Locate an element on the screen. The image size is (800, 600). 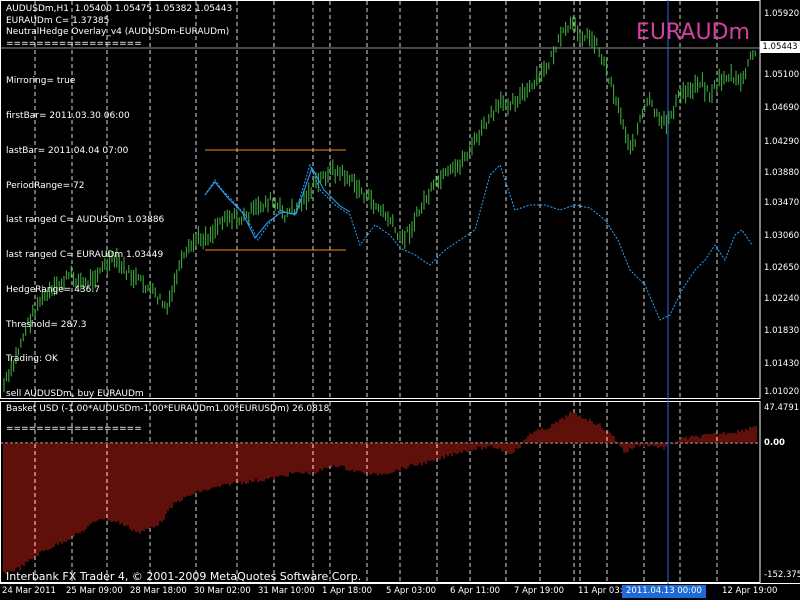
time-axis-label: 24 Mar 2011 is located at coordinates (29, 591).